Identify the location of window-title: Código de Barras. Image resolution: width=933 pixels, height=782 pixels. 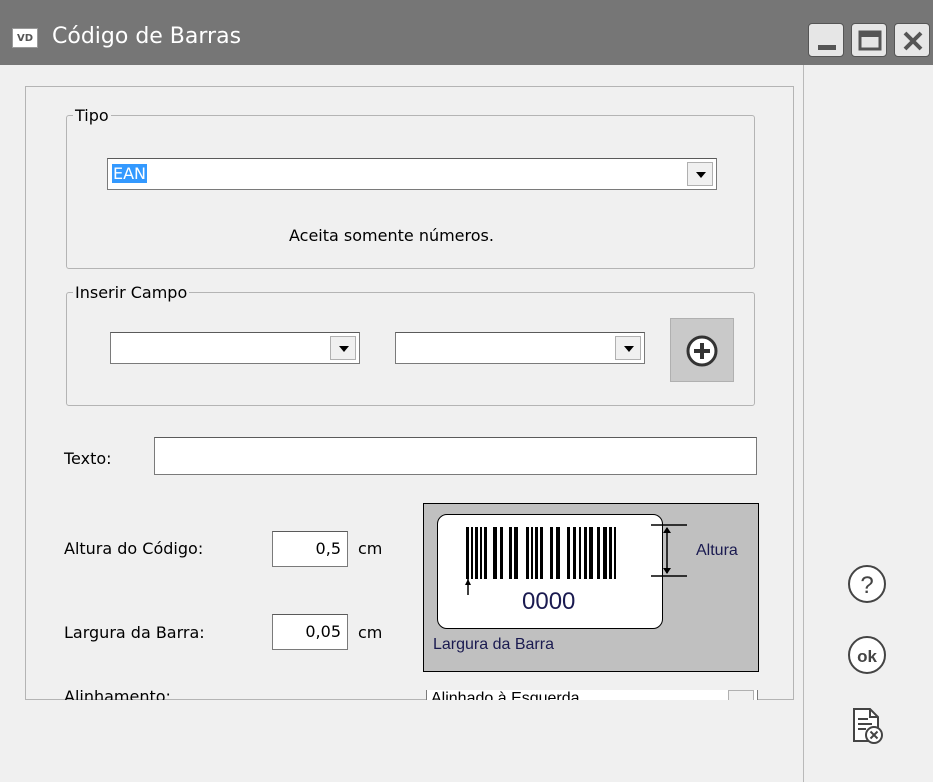
(147, 36).